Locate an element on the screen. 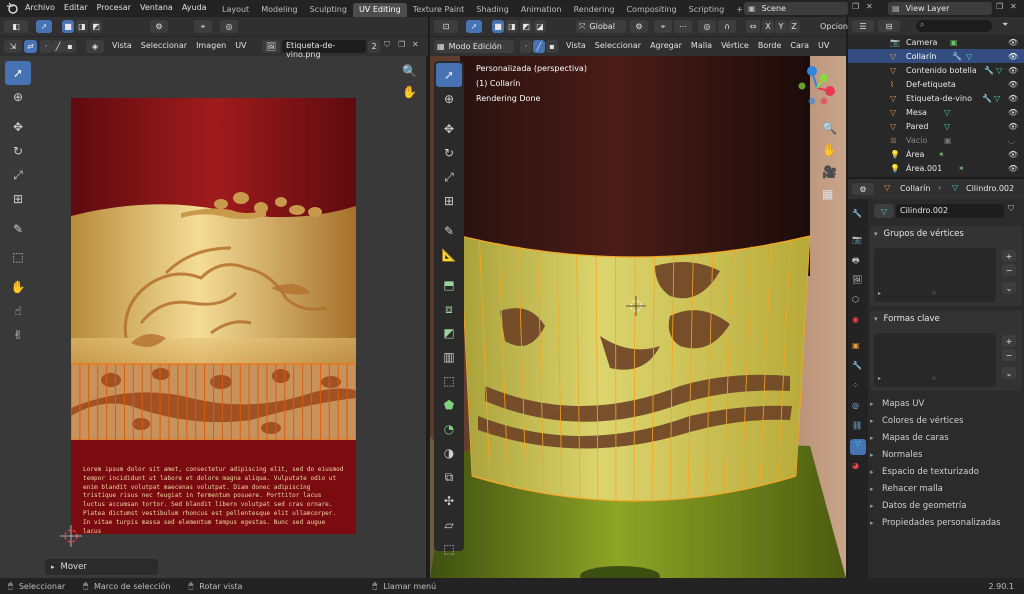  panel-colores-de-vertices: ▸ Colores de vértices is located at coordinates (947, 420).